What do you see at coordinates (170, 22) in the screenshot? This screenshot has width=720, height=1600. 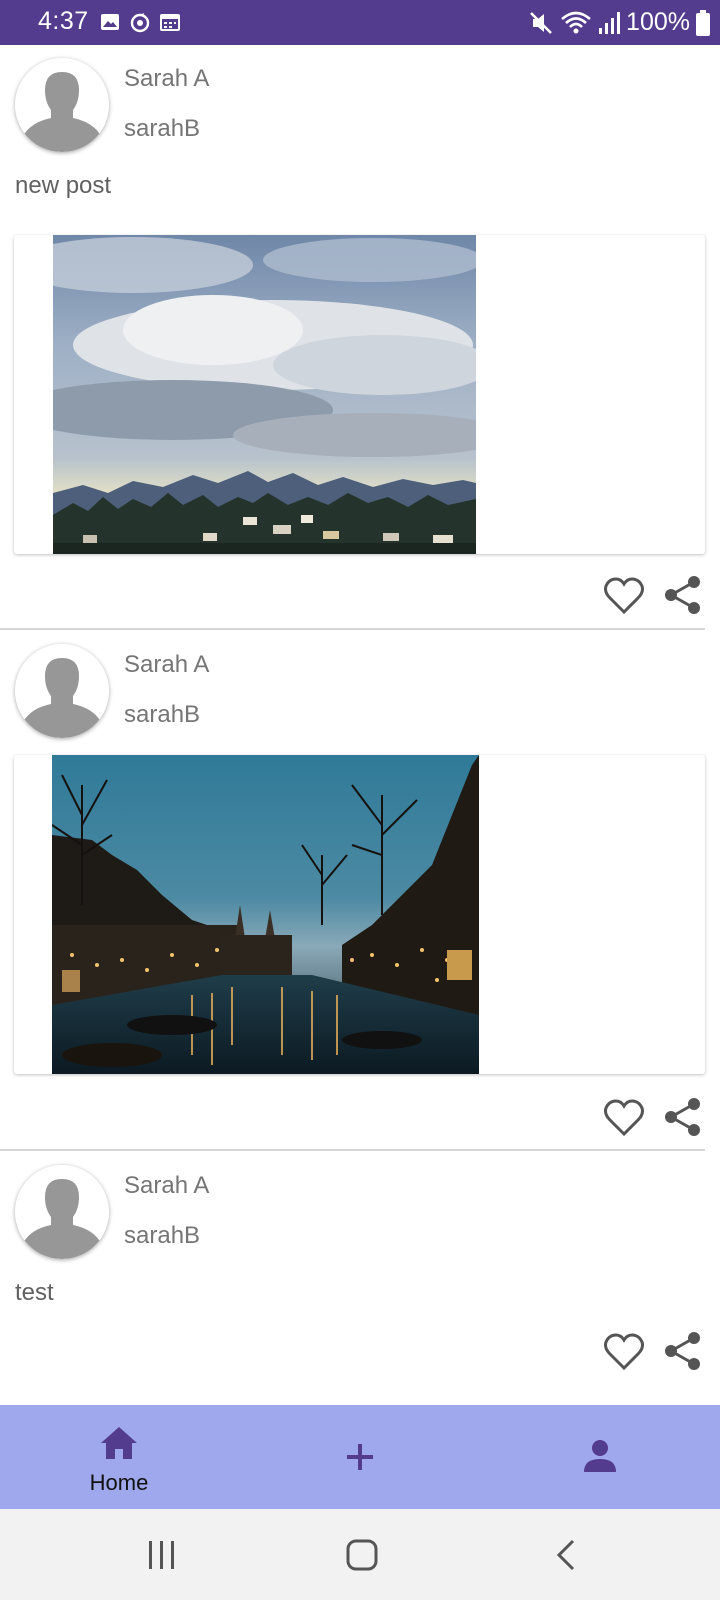 I see `calendar-icon` at bounding box center [170, 22].